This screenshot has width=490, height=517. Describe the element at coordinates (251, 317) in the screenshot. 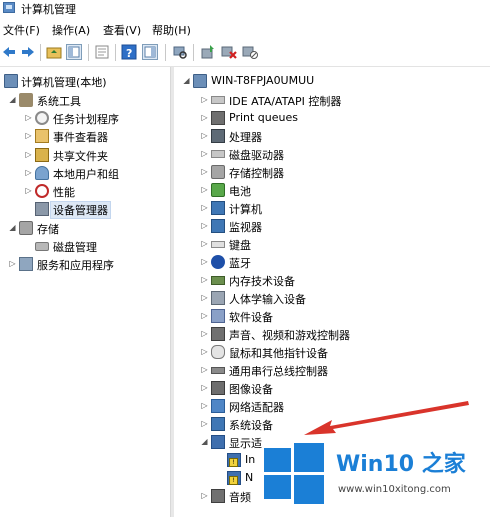

I see `device-category-label: 软件设备` at that location.